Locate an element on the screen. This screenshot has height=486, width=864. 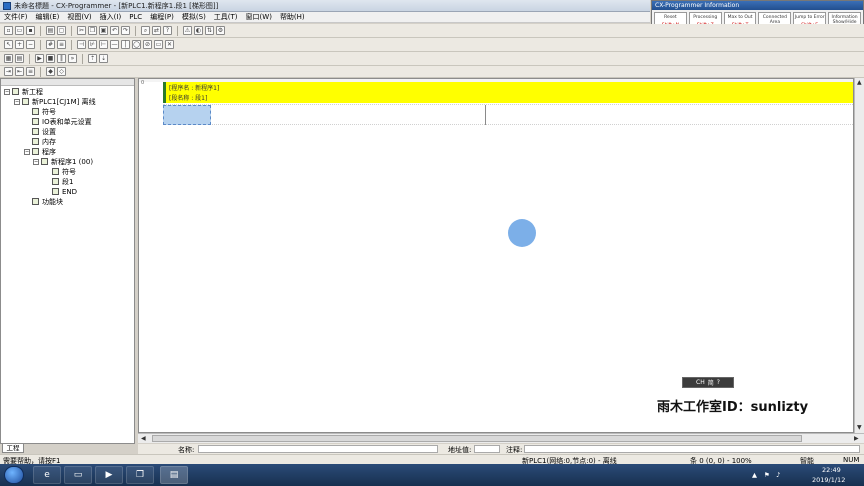
open-icon: ▭ is located at coordinates (19, 30).